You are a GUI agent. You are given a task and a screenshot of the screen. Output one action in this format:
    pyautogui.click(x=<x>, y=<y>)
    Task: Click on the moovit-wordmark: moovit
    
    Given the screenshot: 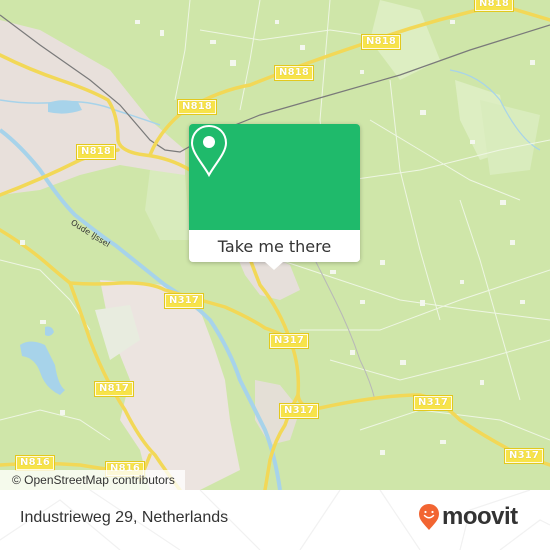 What is the action you would take?
    pyautogui.click(x=480, y=516)
    